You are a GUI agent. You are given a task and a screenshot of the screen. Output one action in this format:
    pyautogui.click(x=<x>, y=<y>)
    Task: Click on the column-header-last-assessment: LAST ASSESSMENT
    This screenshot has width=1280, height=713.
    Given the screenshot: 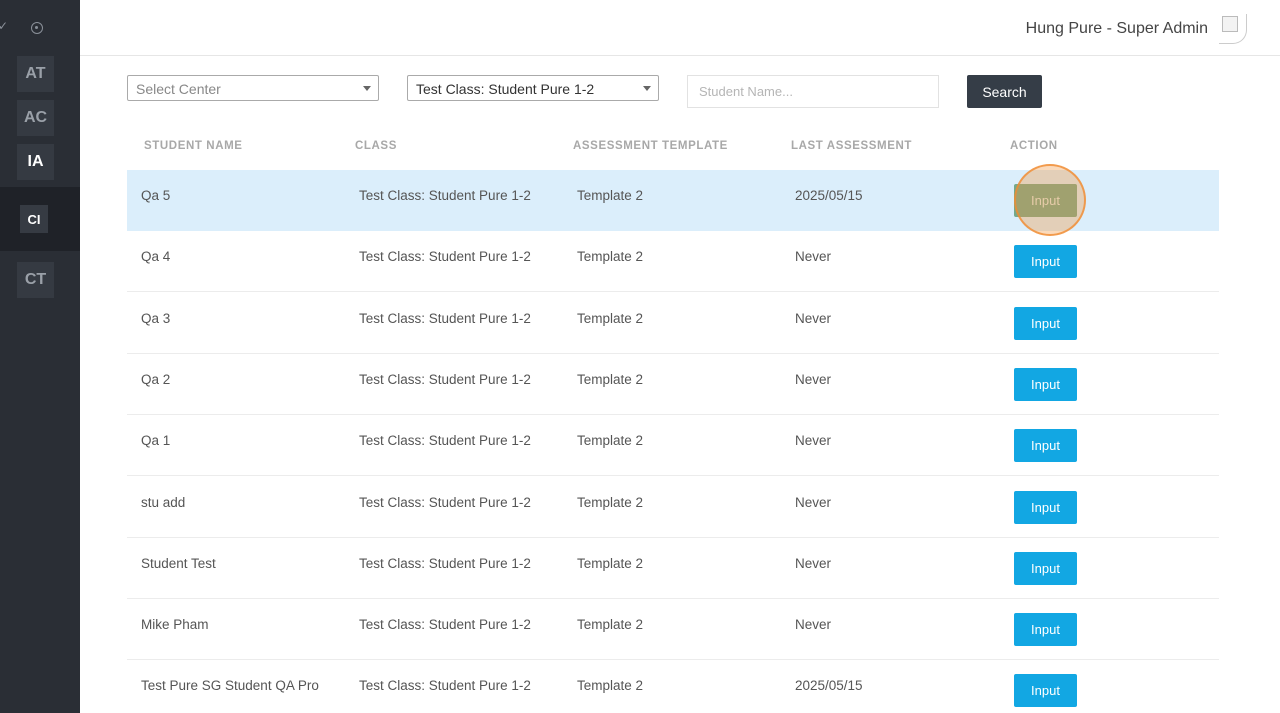 What is the action you would take?
    pyautogui.click(x=852, y=146)
    